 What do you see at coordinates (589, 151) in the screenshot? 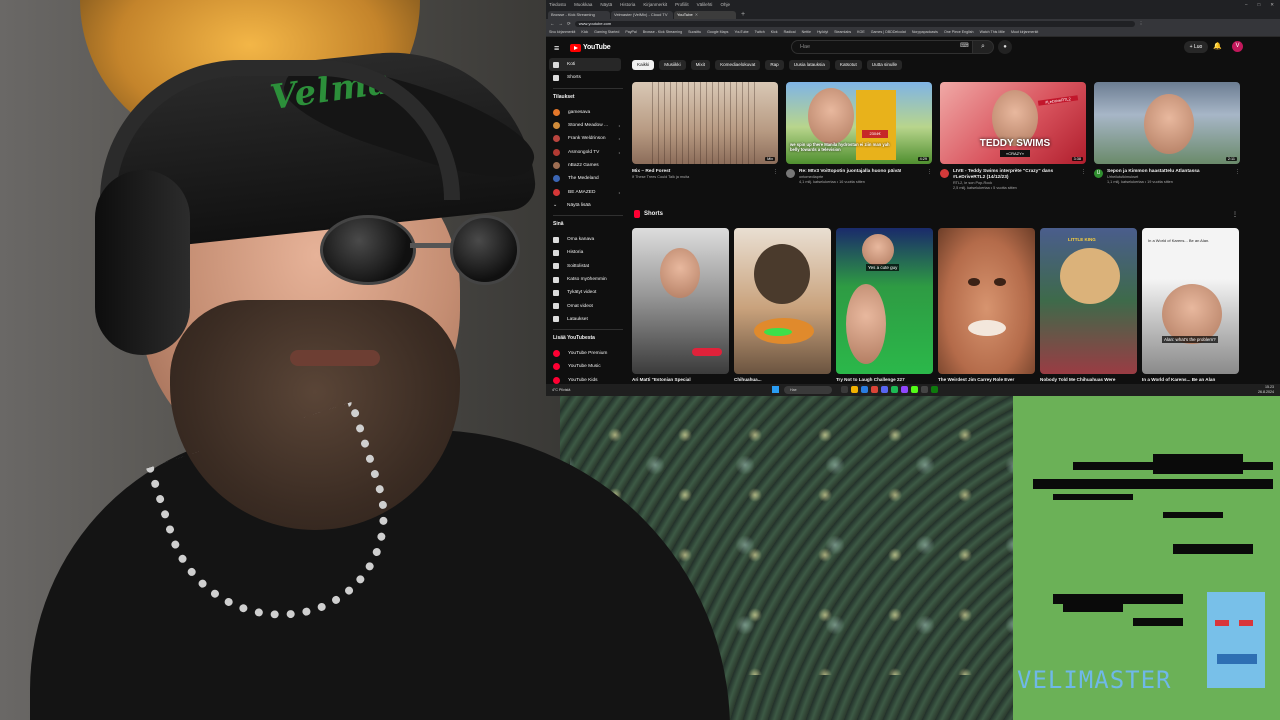
I see `sidebar-subscription: Asmongold TV •` at bounding box center [589, 151].